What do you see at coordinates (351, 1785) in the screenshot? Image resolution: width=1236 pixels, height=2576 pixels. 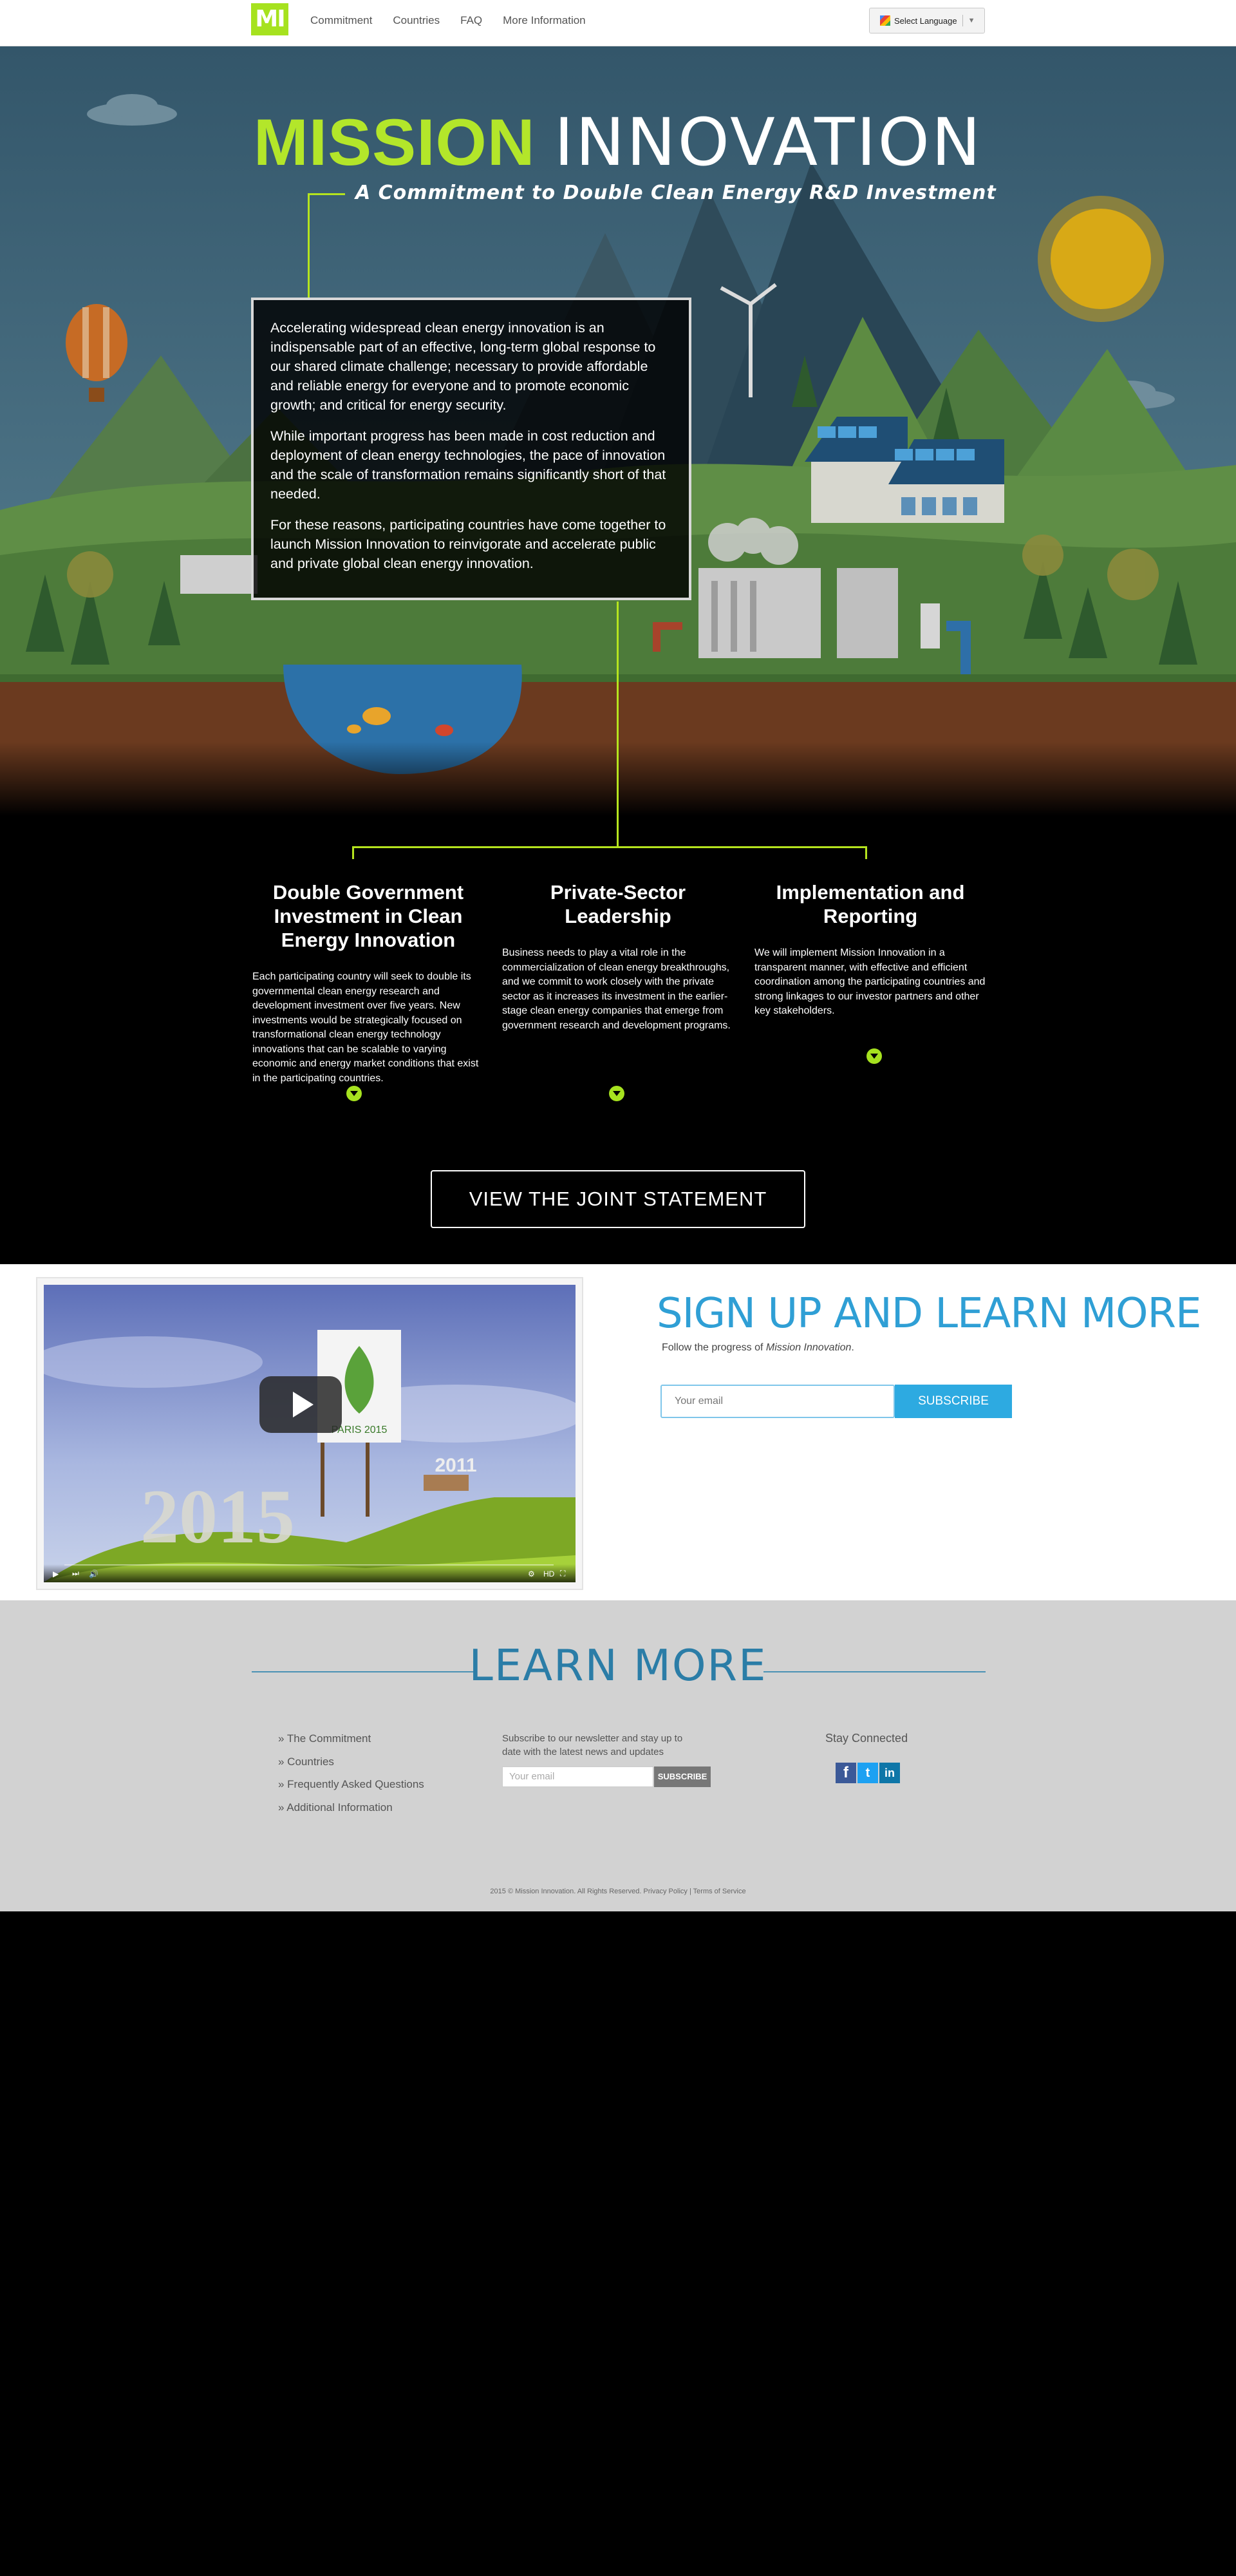 I see `footer-link-faq: » Frequently Asked Questions` at bounding box center [351, 1785].